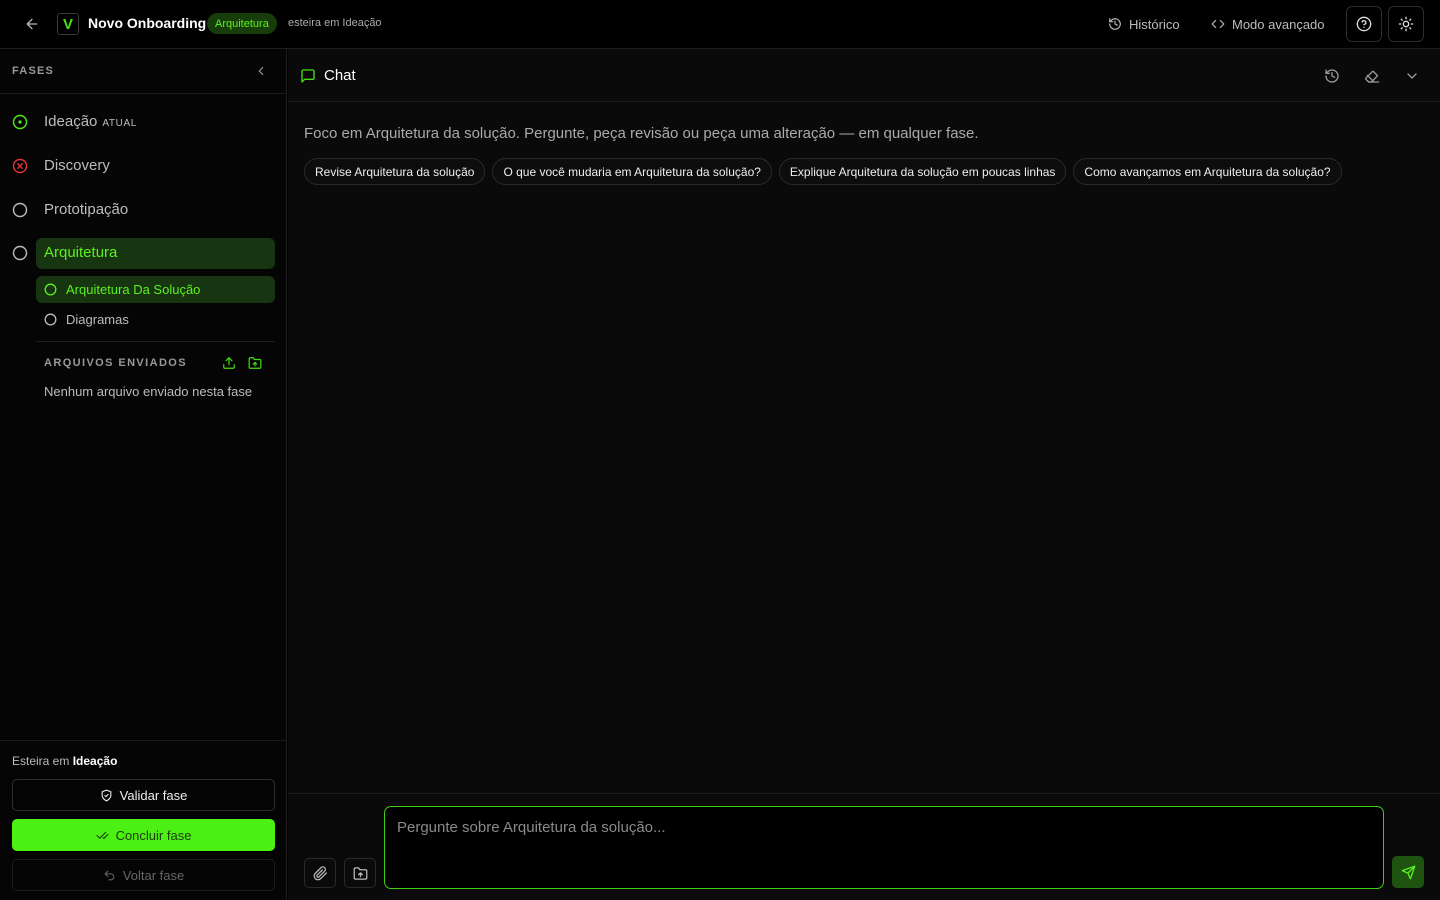 This screenshot has height=900, width=1440. I want to click on no-files-message: Nenhum arquivo enviado nesta fase, so click(148, 391).